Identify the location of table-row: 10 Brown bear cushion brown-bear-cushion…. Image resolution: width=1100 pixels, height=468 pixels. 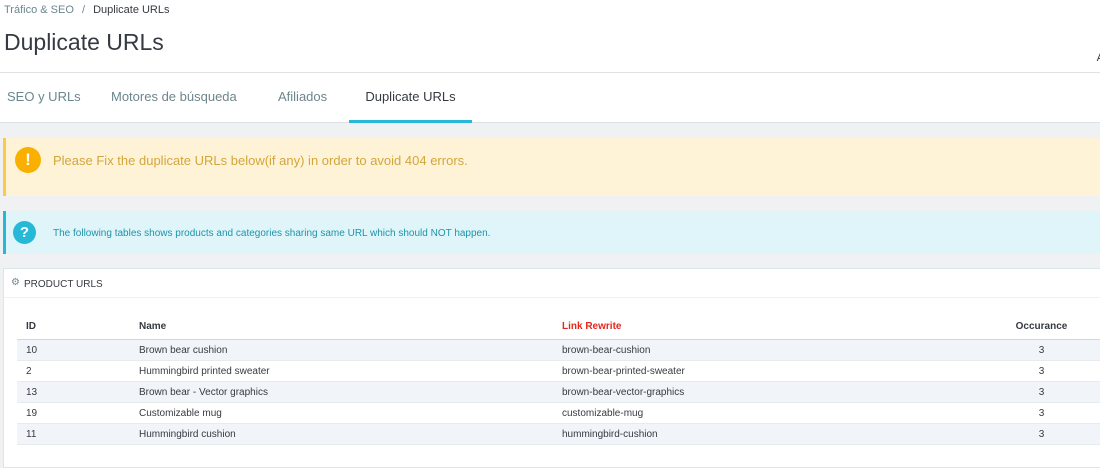
(558, 350).